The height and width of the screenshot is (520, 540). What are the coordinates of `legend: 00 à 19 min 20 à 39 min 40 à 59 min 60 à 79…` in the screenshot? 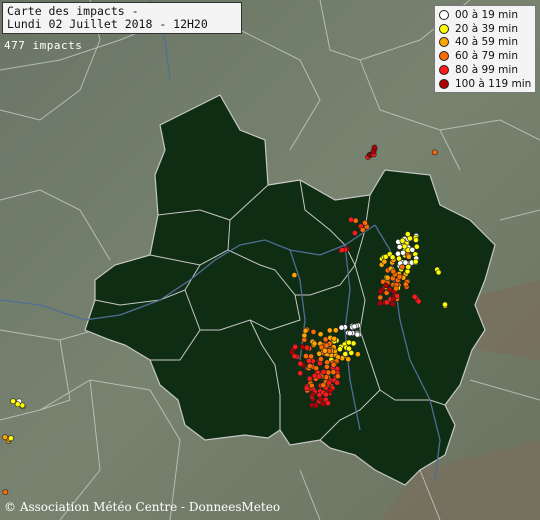 It's located at (485, 49).